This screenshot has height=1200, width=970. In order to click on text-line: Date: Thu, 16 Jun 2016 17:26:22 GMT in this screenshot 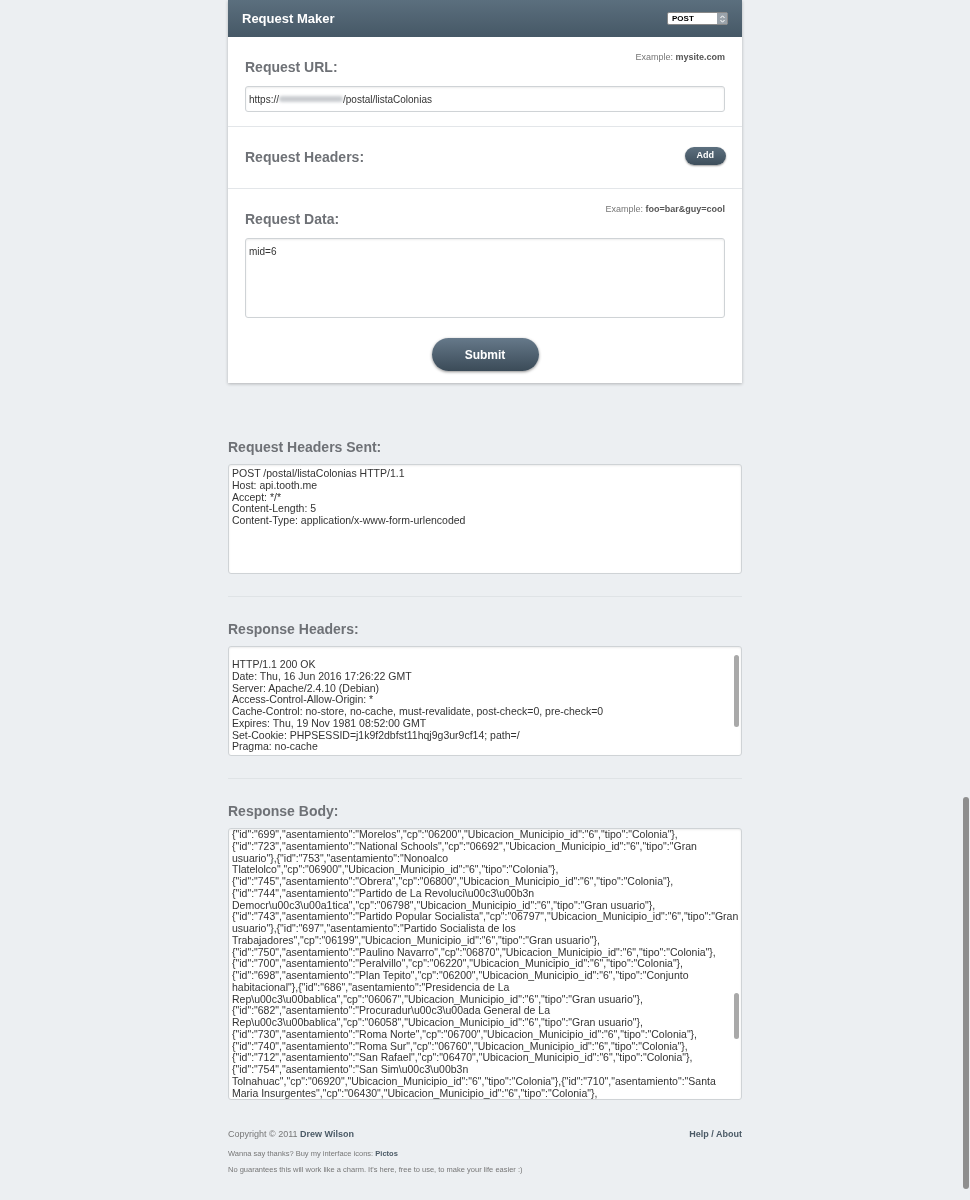, I will do `click(322, 676)`.